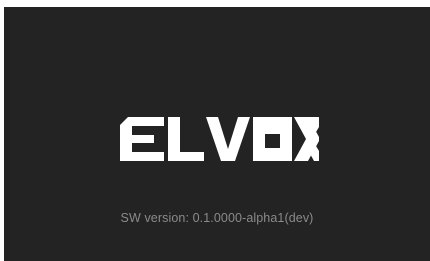  I want to click on sw-version-label: SW version: 0.1.0000-alpha1(dev), so click(217, 218).